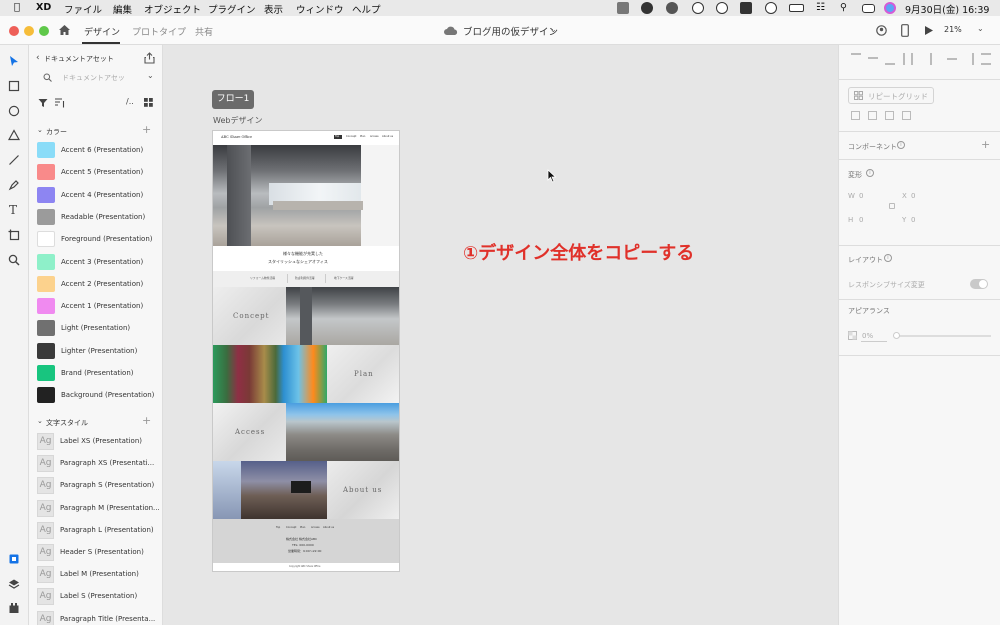  I want to click on align-left-icon, so click(935, 59).